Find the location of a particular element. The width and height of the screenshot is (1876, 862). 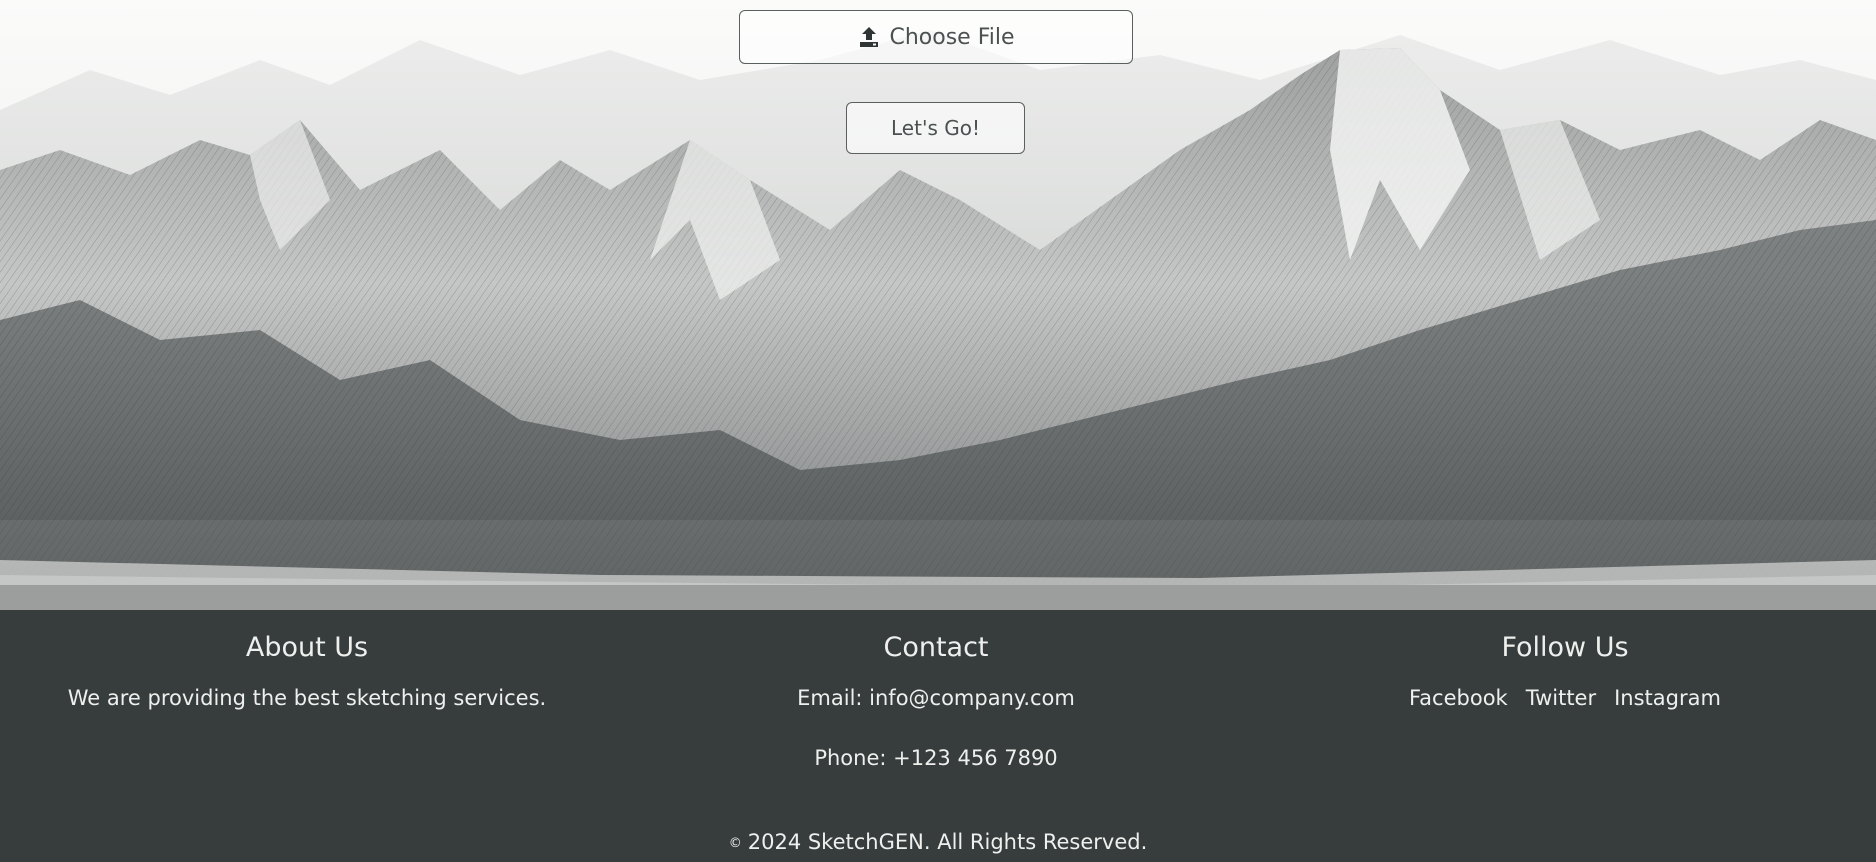

choose-file-label: Choose File is located at coordinates (952, 37).